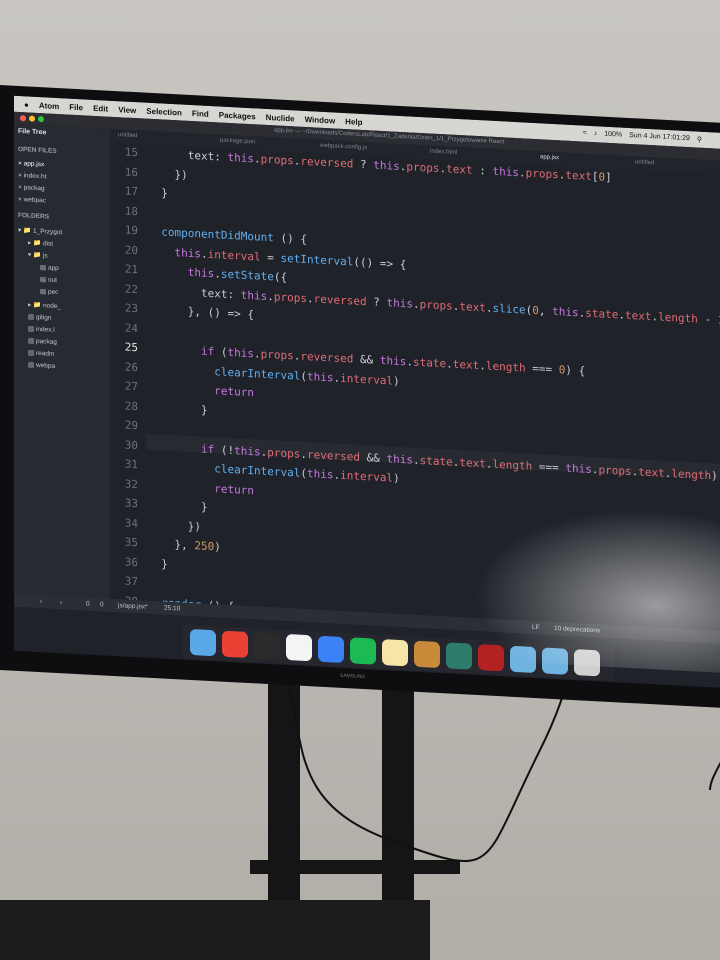  Describe the element at coordinates (331, 649) in the screenshot. I see `messenger-icon` at that location.